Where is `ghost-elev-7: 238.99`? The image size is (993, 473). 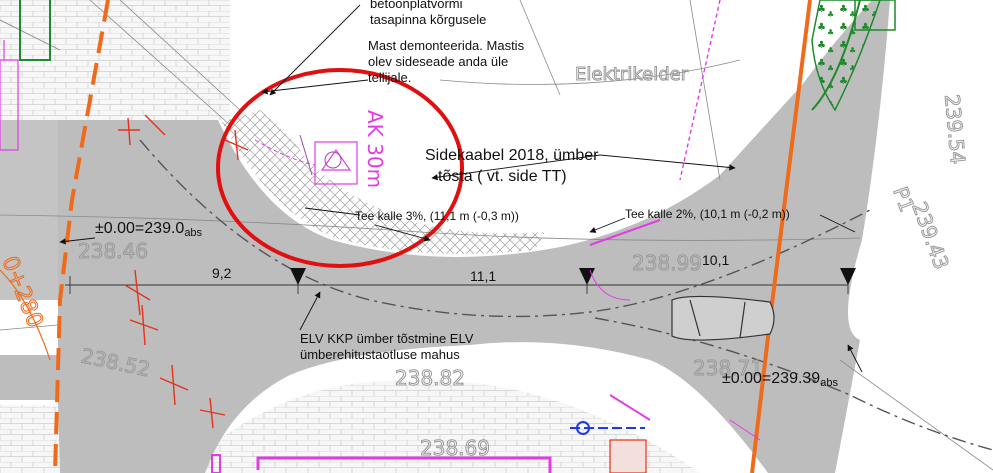
ghost-elev-7: 238.99 is located at coordinates (667, 263).